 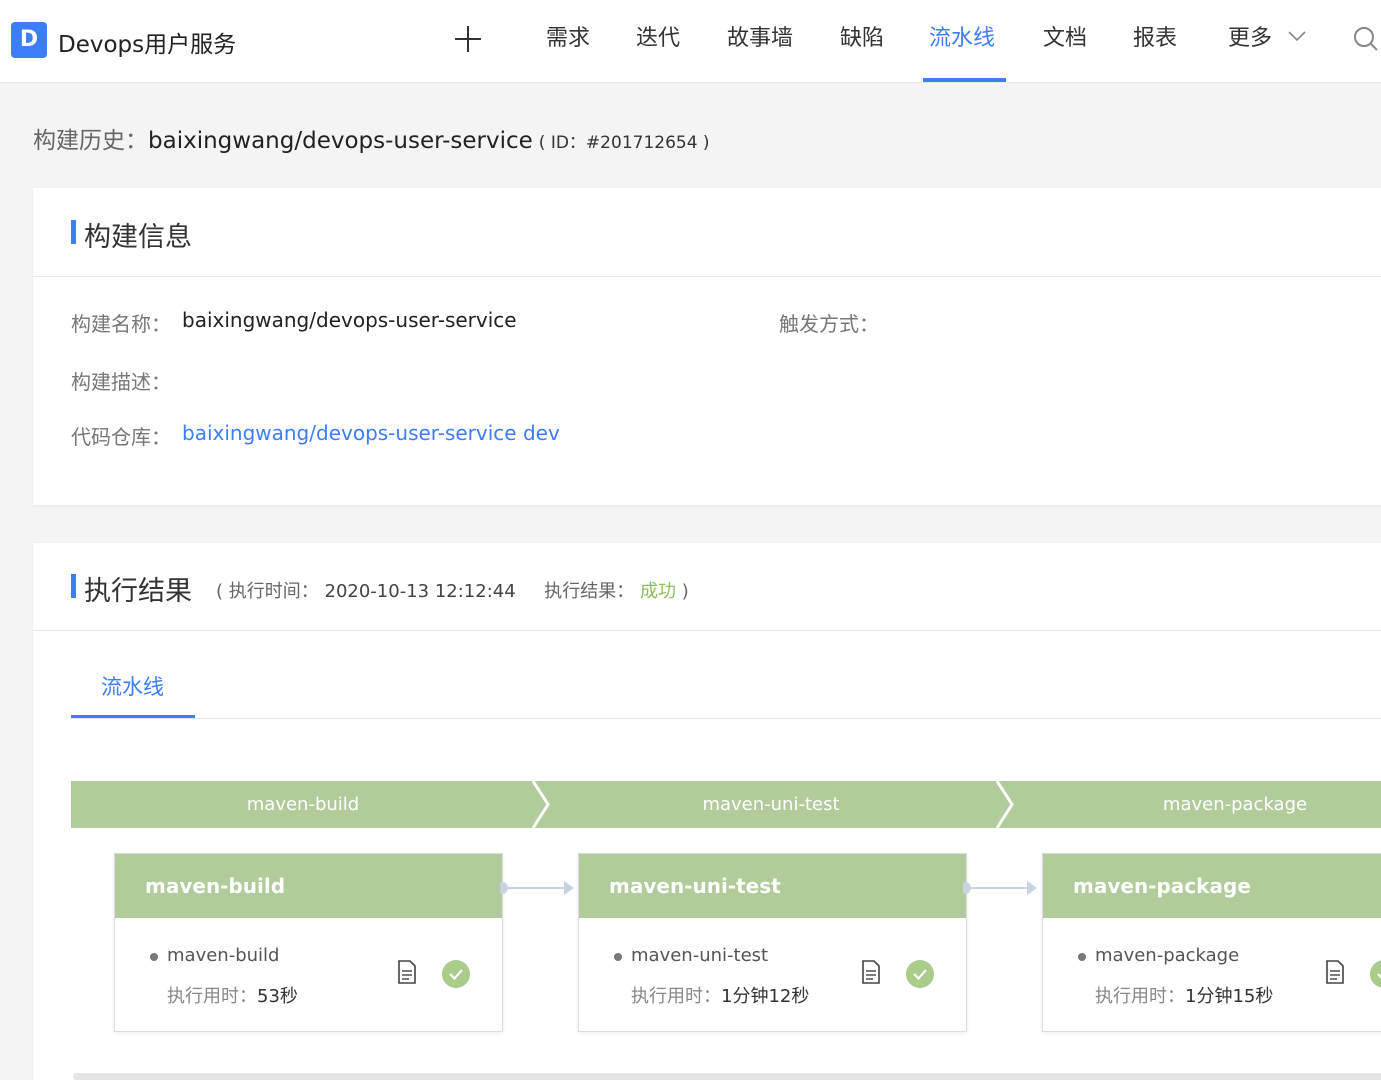 I want to click on job-step-name: maven-package, so click(x=1167, y=955).